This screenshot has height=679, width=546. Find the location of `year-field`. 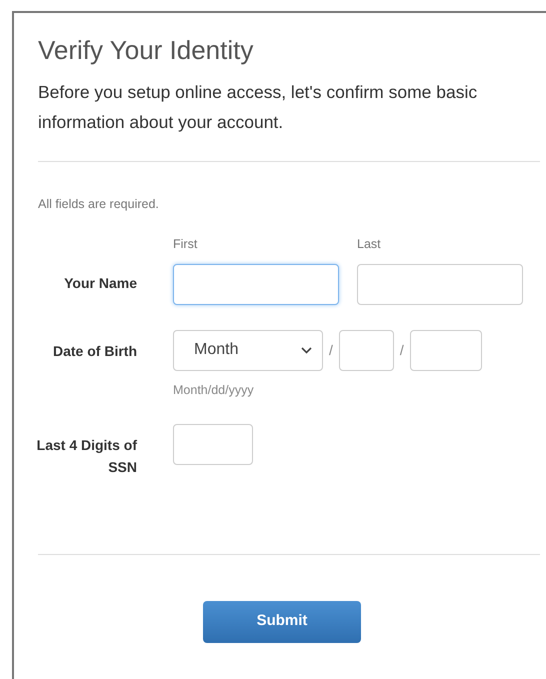

year-field is located at coordinates (446, 350).